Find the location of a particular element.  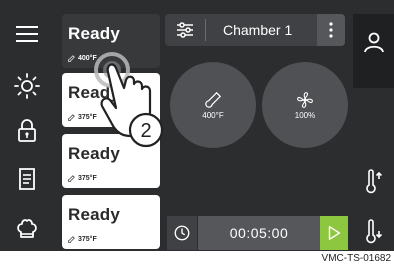

lock-button is located at coordinates (27, 131).